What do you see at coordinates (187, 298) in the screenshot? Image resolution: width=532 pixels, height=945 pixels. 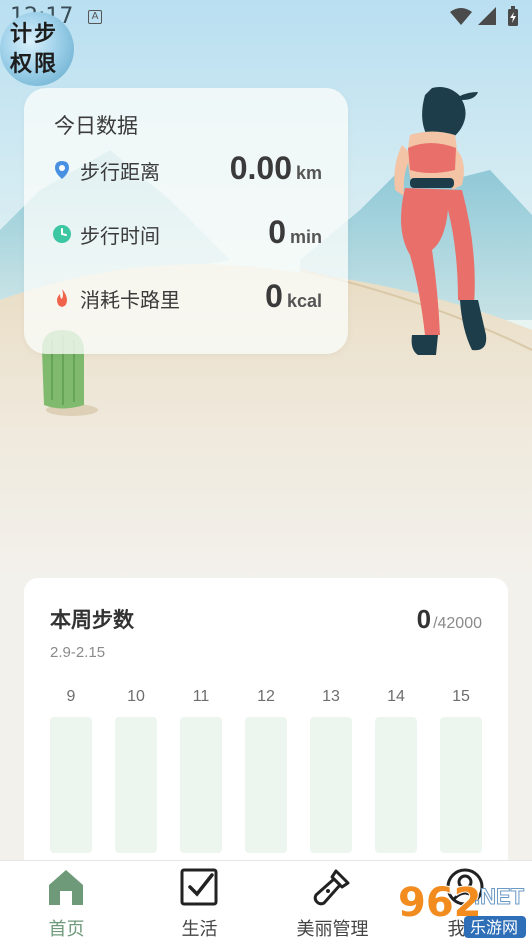 I see `metric-calories: 消耗卡路里 0 kcal` at bounding box center [187, 298].